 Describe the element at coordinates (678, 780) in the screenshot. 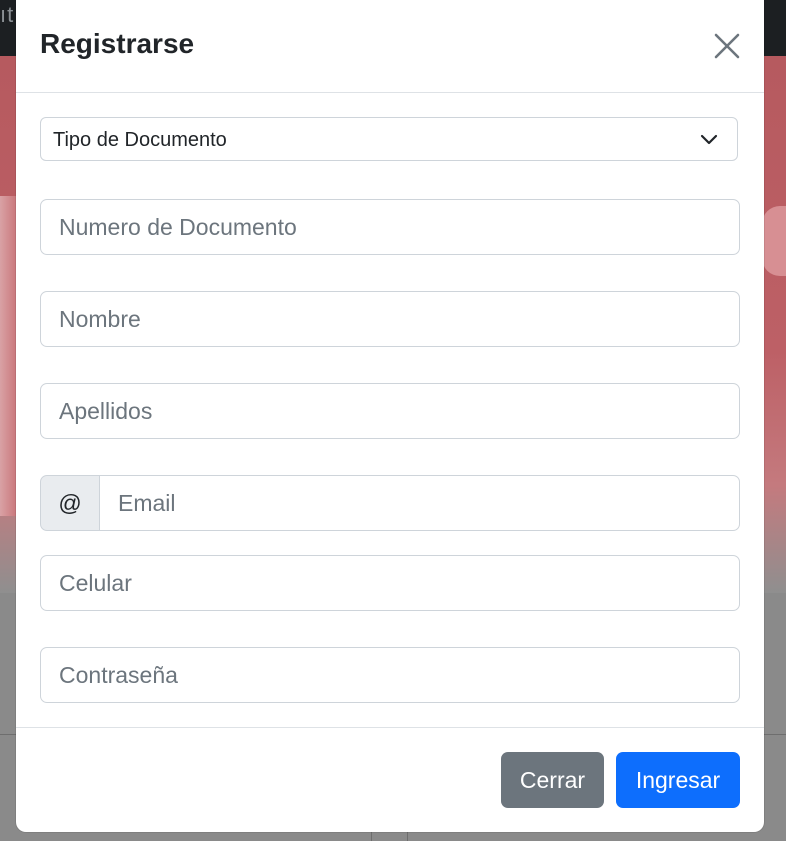

I see `submit-button: Ingresar` at that location.